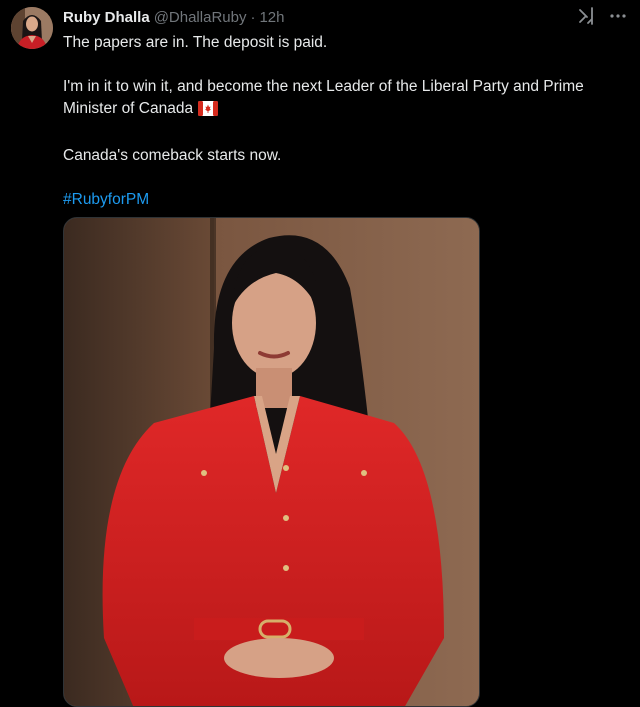 This screenshot has height=707, width=640. Describe the element at coordinates (618, 16) in the screenshot. I see `more-icon` at that location.